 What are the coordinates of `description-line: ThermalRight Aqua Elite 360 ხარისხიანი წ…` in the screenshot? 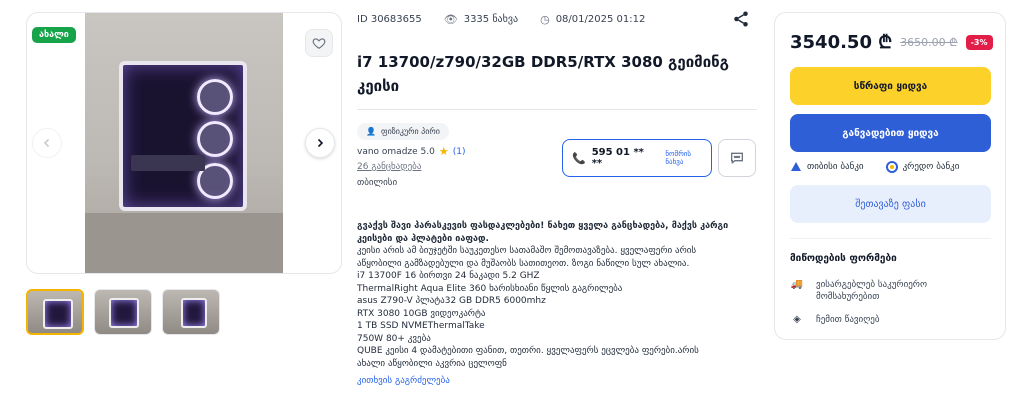 It's located at (490, 288).